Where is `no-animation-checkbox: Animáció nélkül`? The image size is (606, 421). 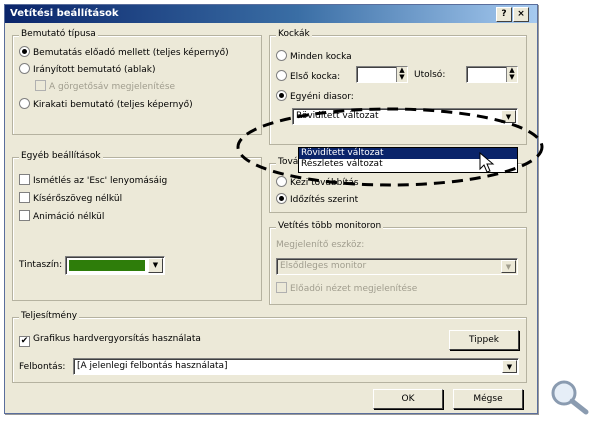 no-animation-checkbox: Animáció nélkül is located at coordinates (61, 216).